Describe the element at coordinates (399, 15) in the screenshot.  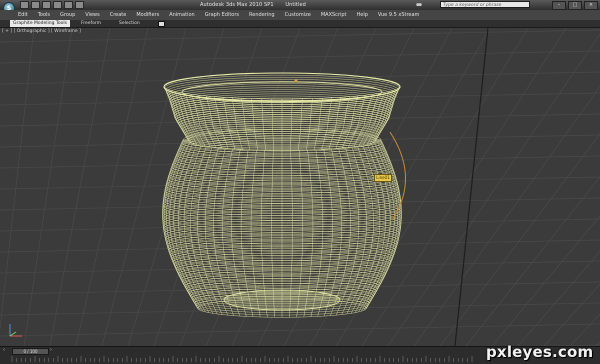
I see `menu-item-vue-9-5-xstream: Vue 9.5 xStream` at that location.